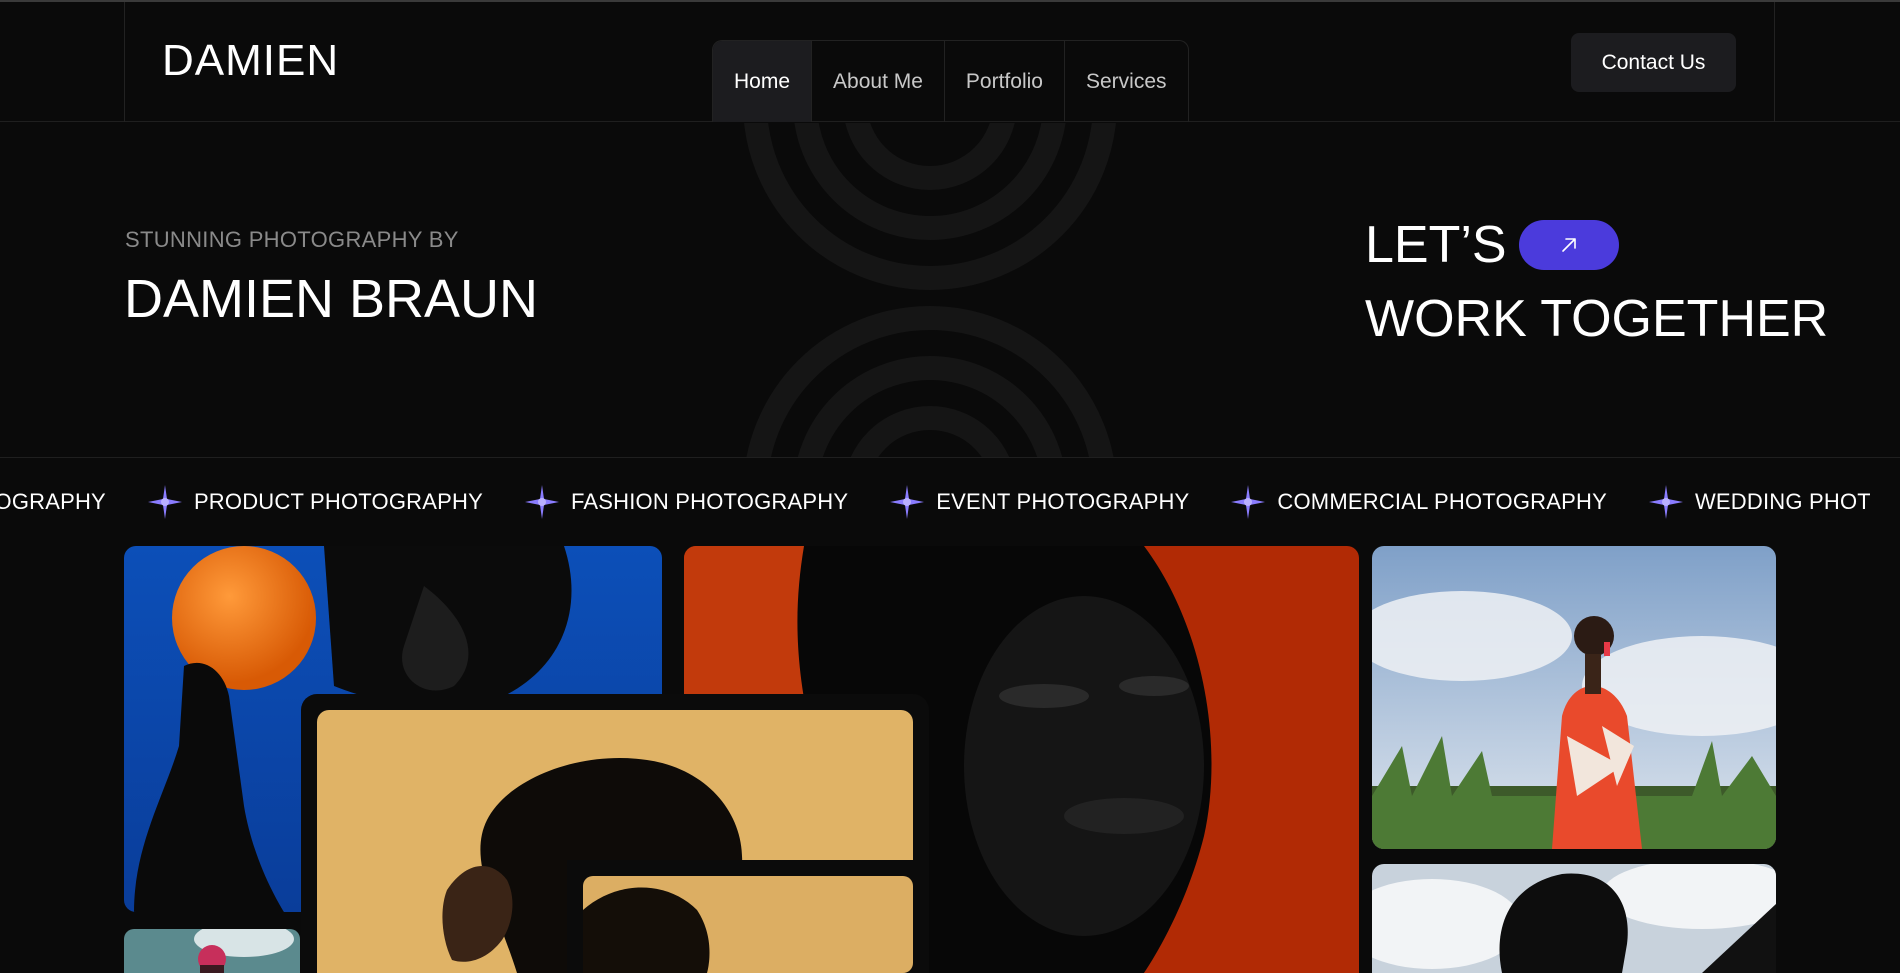 Image resolution: width=1900 pixels, height=973 pixels. I want to click on photo-sky-portrait-image, so click(1574, 918).